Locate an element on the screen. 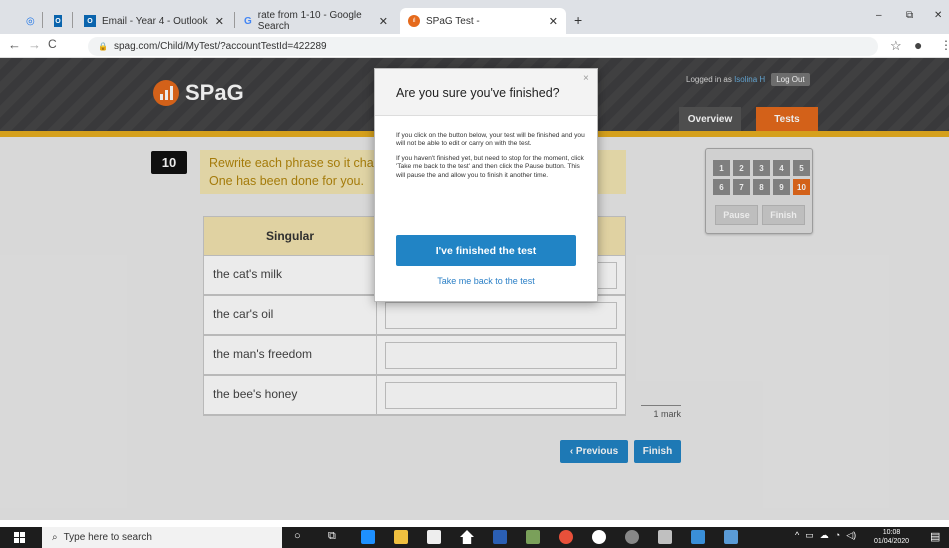 Image resolution: width=949 pixels, height=548 pixels. chevron-up-icon: ^ is located at coordinates (797, 535).